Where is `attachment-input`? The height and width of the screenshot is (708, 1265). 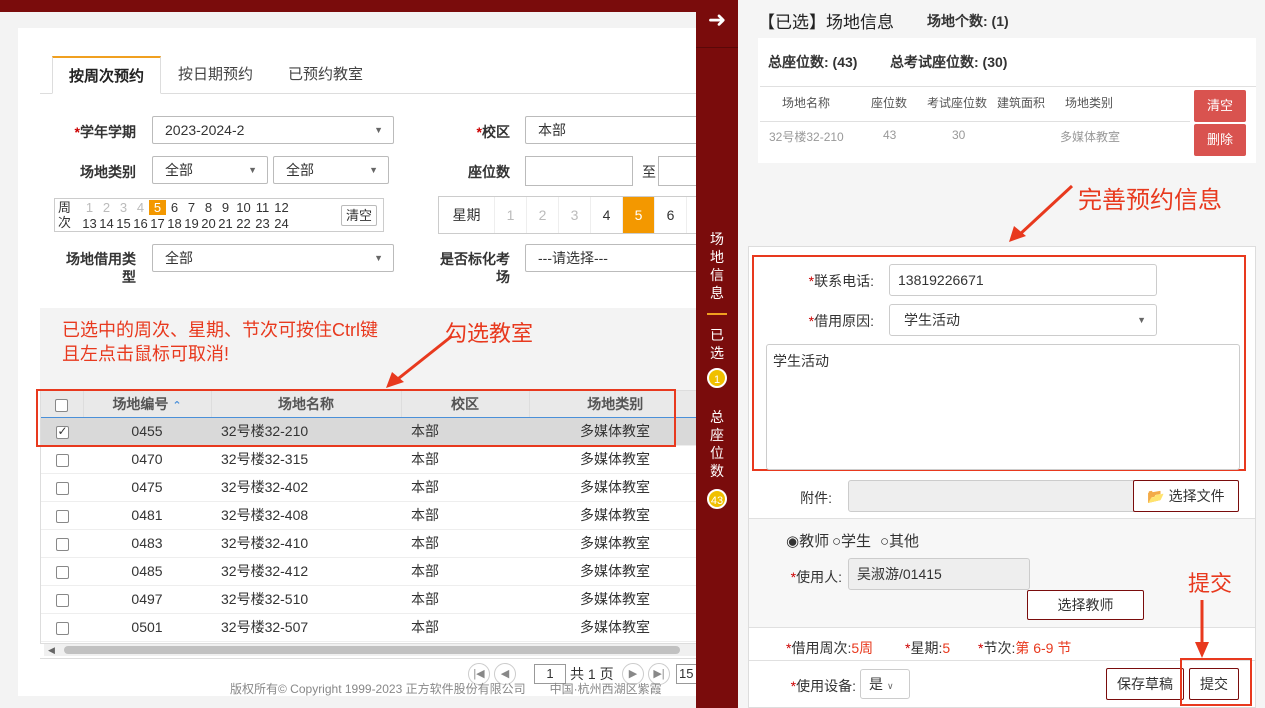
attachment-input is located at coordinates (991, 496).